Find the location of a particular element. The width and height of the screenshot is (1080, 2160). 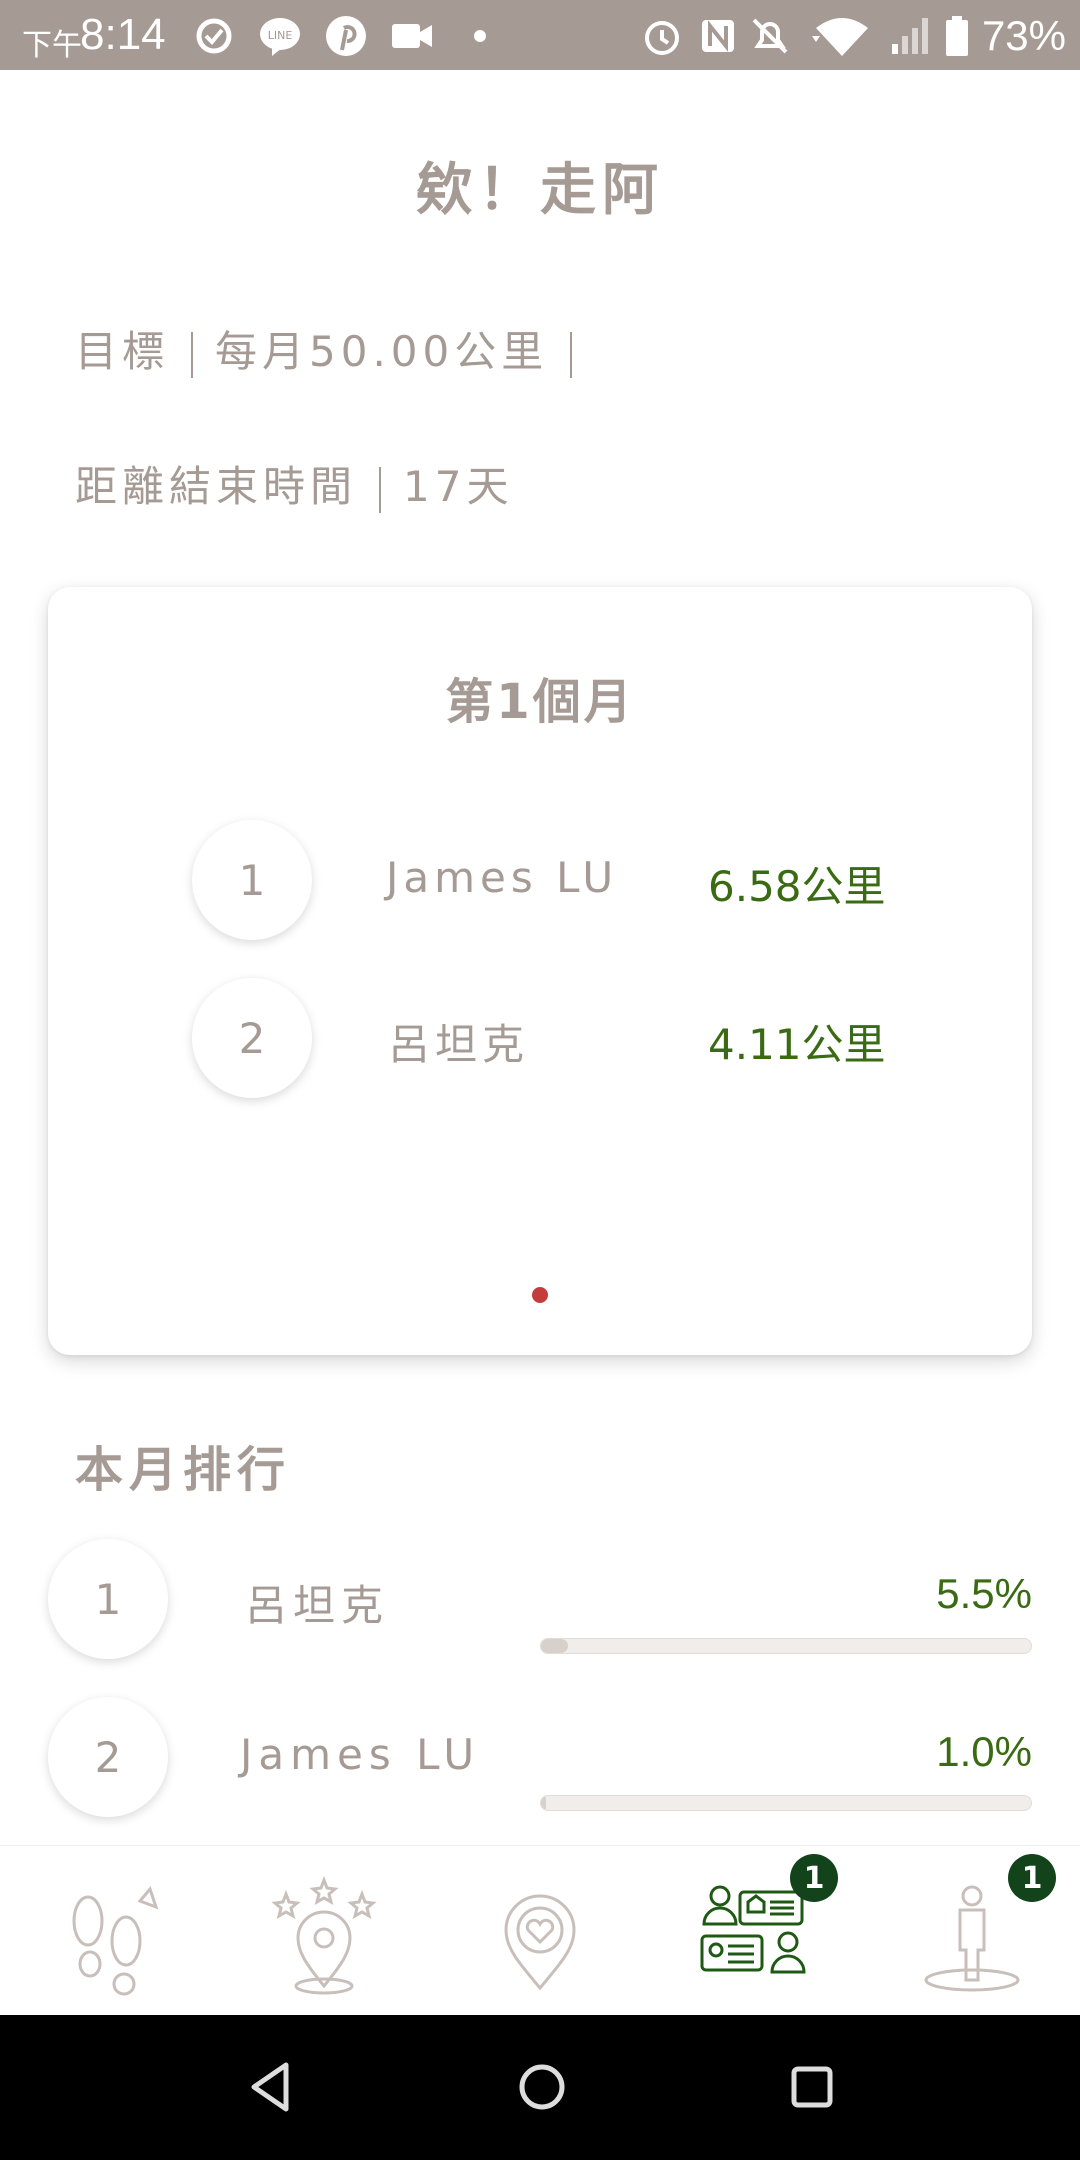

ranking-row-name: James LU is located at coordinates (360, 1754).